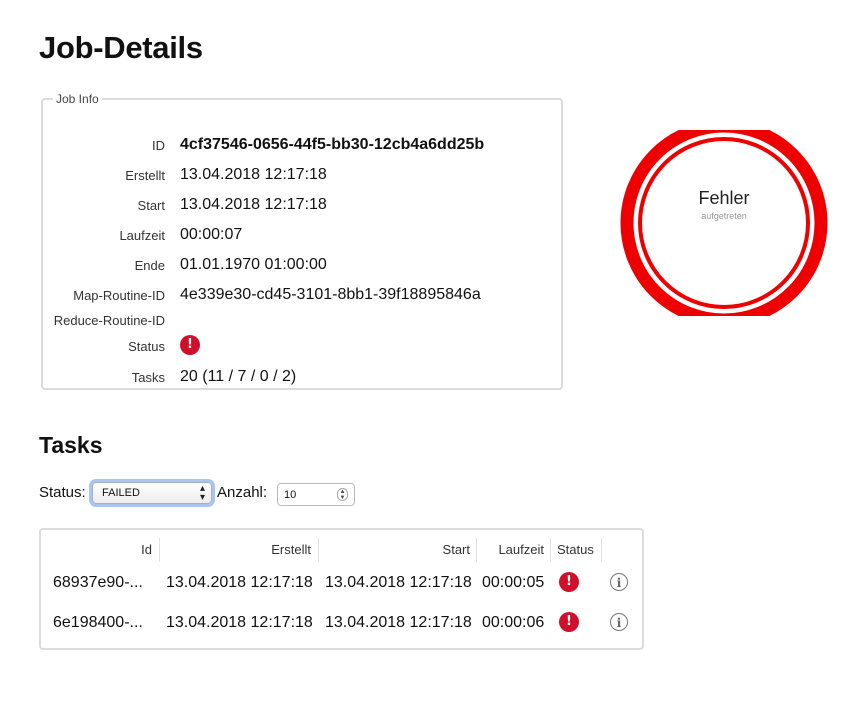  What do you see at coordinates (238, 376) in the screenshot?
I see `info-value-tasks: 20 (11 / 7 / 0 / 2)` at bounding box center [238, 376].